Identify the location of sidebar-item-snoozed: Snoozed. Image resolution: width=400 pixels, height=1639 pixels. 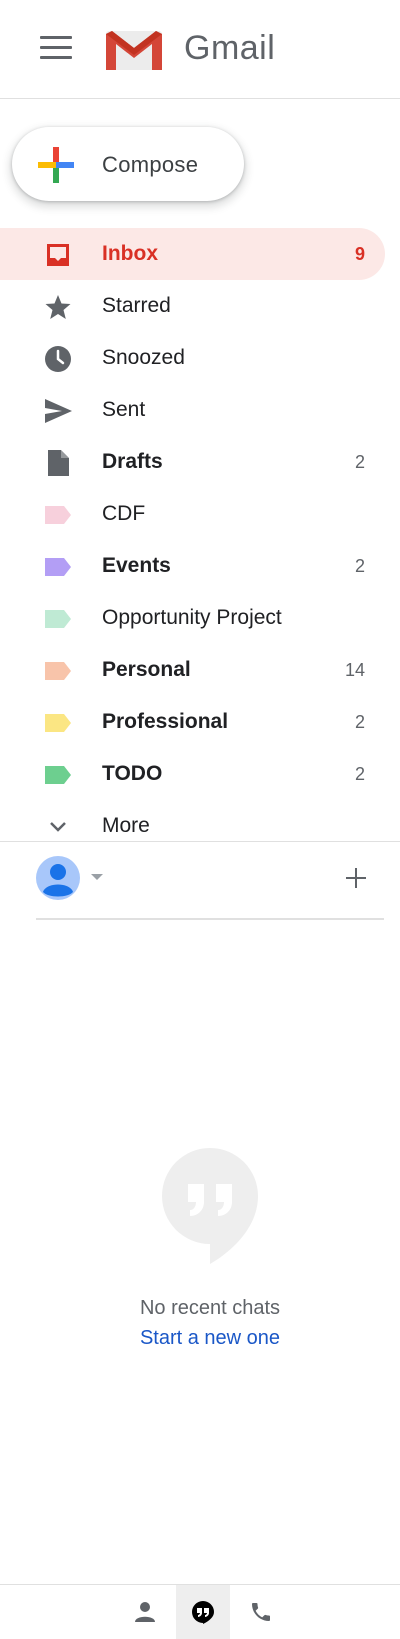
(192, 358).